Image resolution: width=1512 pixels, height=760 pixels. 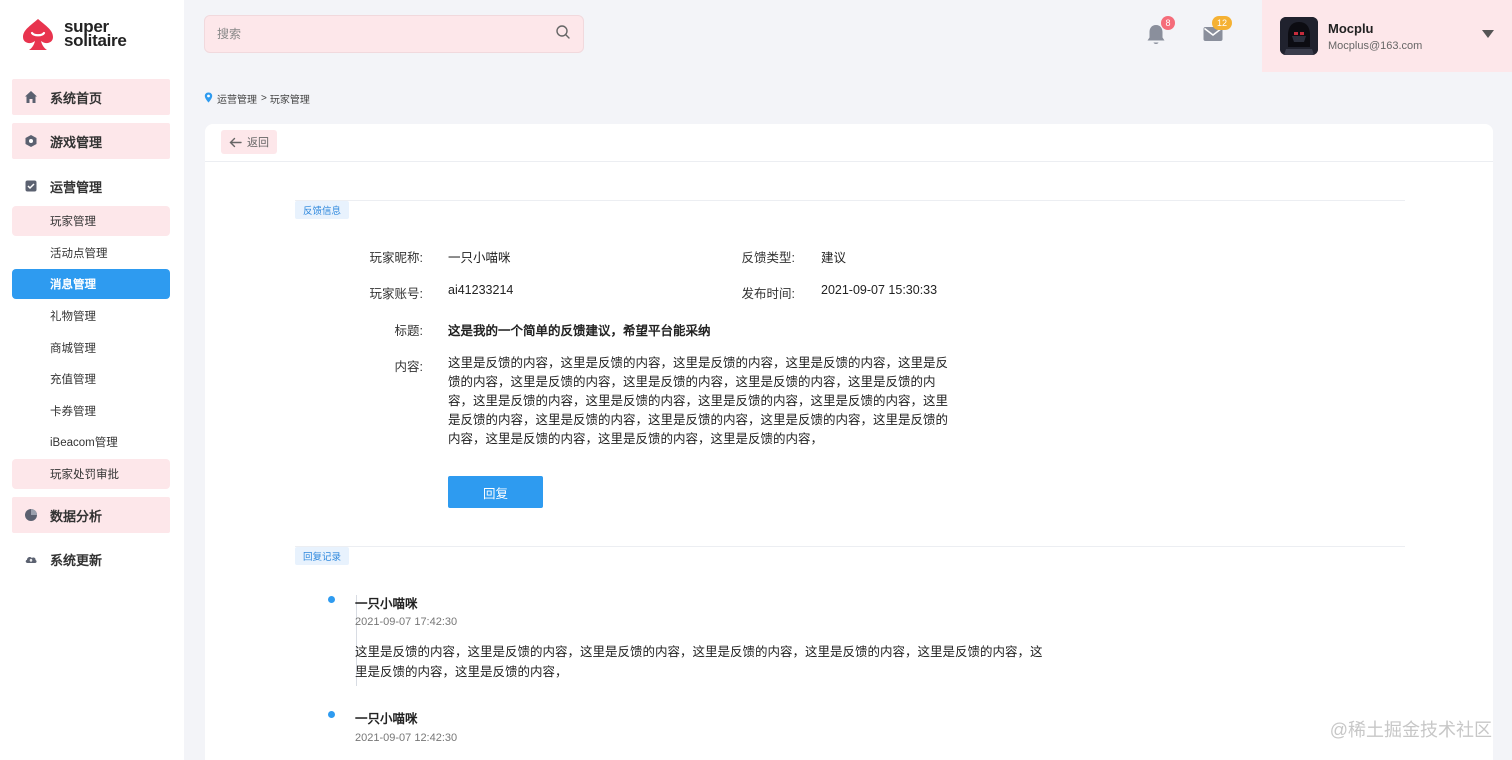 I want to click on sidebar-sub-label: 消息管理, so click(x=73, y=285).